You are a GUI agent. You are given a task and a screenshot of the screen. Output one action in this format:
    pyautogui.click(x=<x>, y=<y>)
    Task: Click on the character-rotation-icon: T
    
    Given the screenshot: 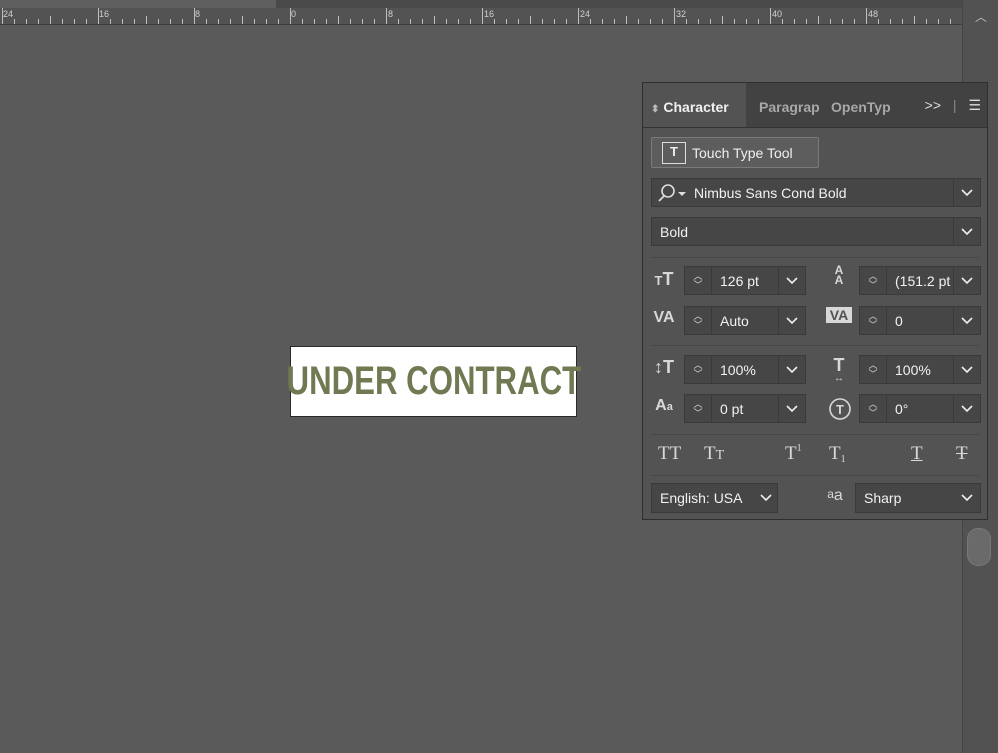 What is the action you would take?
    pyautogui.click(x=840, y=409)
    